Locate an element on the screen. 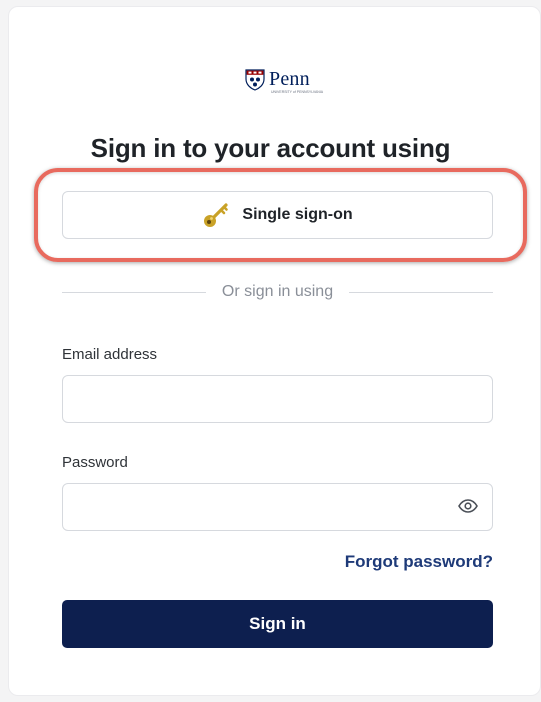 The height and width of the screenshot is (702, 541). password-field is located at coordinates (277, 507).